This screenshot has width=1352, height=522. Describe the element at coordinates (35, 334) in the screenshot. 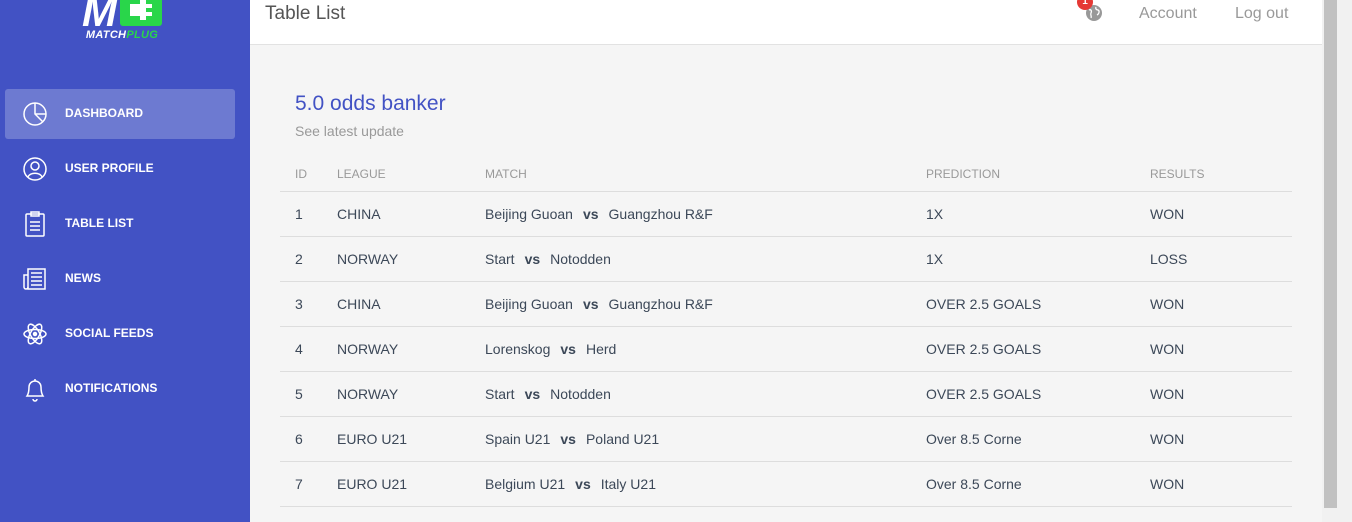

I see `atom-icon` at that location.